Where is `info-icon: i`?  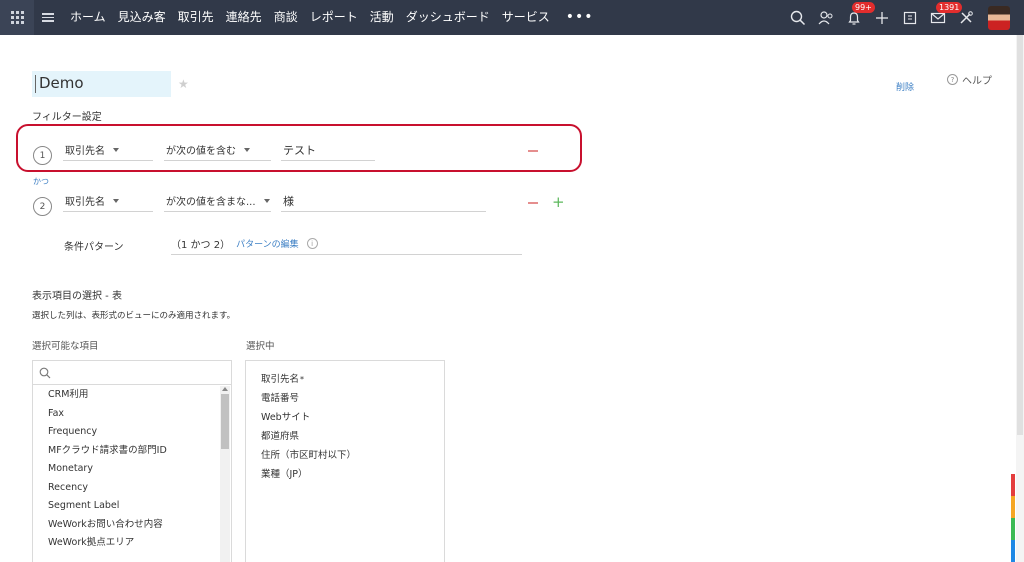
info-icon: i is located at coordinates (312, 243).